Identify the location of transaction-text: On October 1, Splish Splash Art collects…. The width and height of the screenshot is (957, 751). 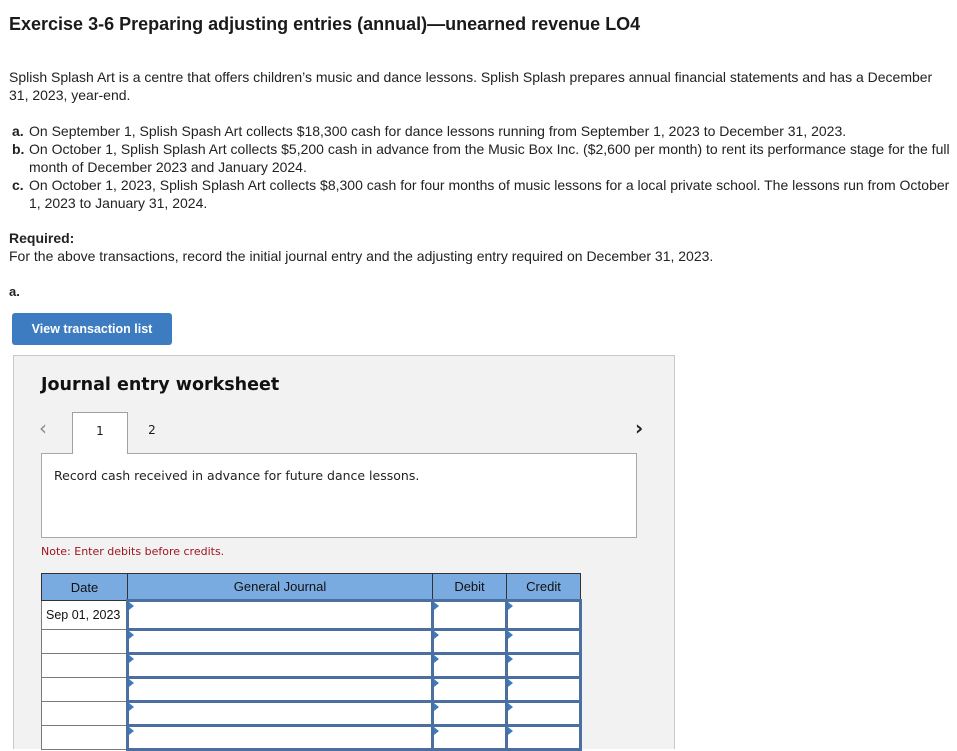
(489, 158).